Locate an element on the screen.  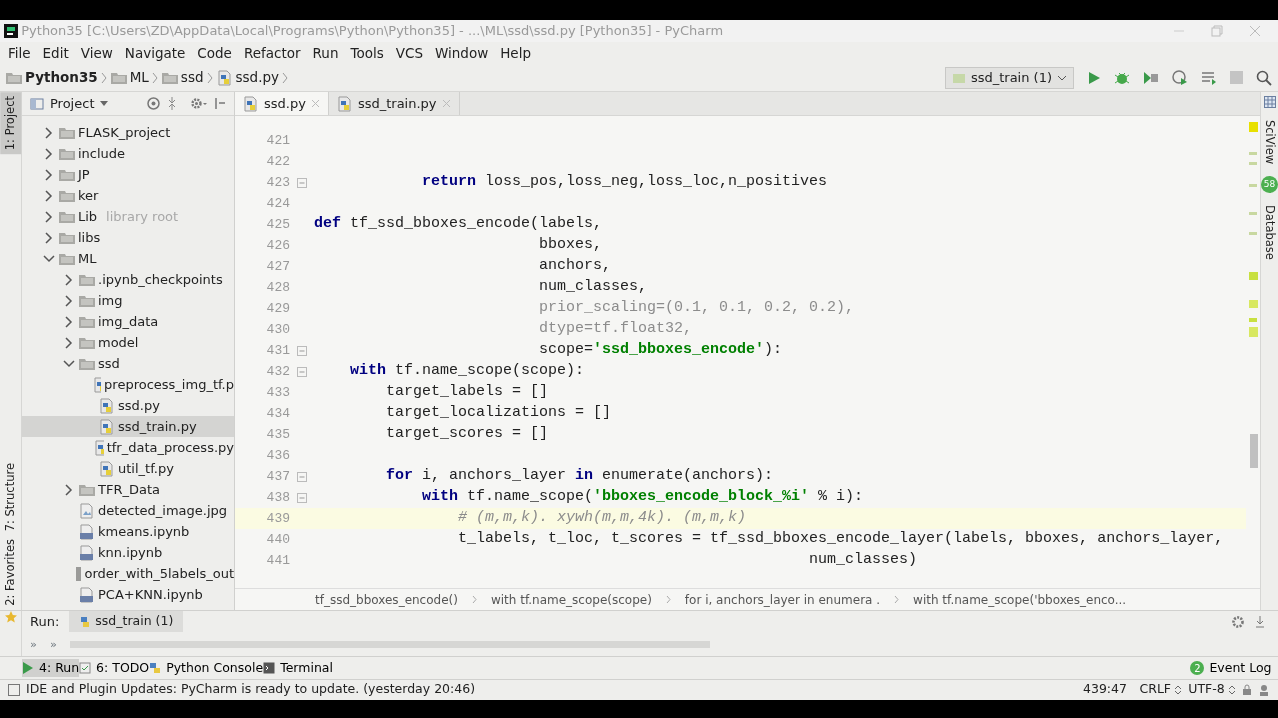
tool-window-tab: Database is located at coordinates (1268, 232).